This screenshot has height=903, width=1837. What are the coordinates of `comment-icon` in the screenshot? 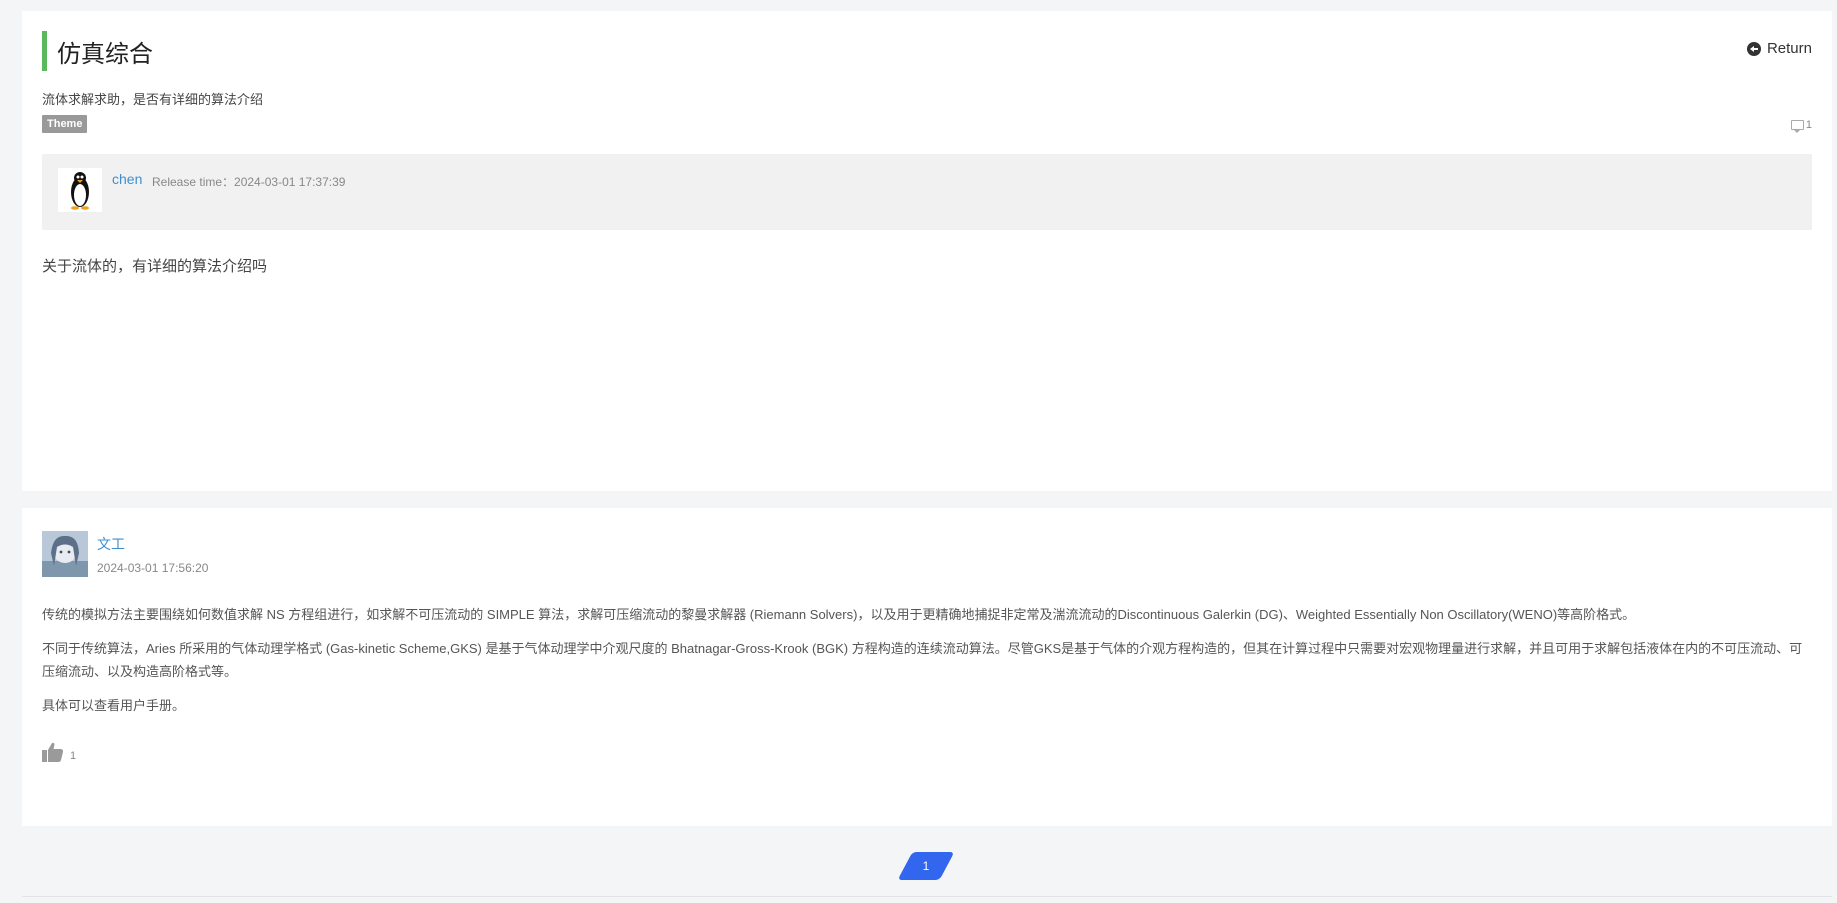 It's located at (1797, 126).